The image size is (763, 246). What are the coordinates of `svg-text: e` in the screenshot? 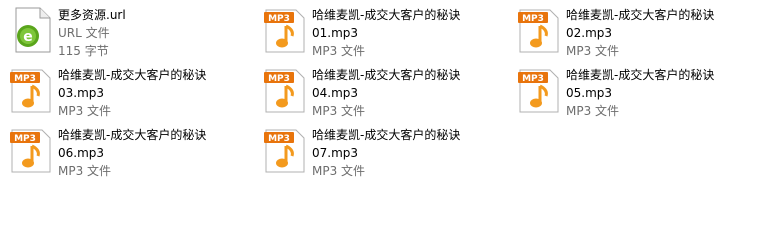 It's located at (28, 37).